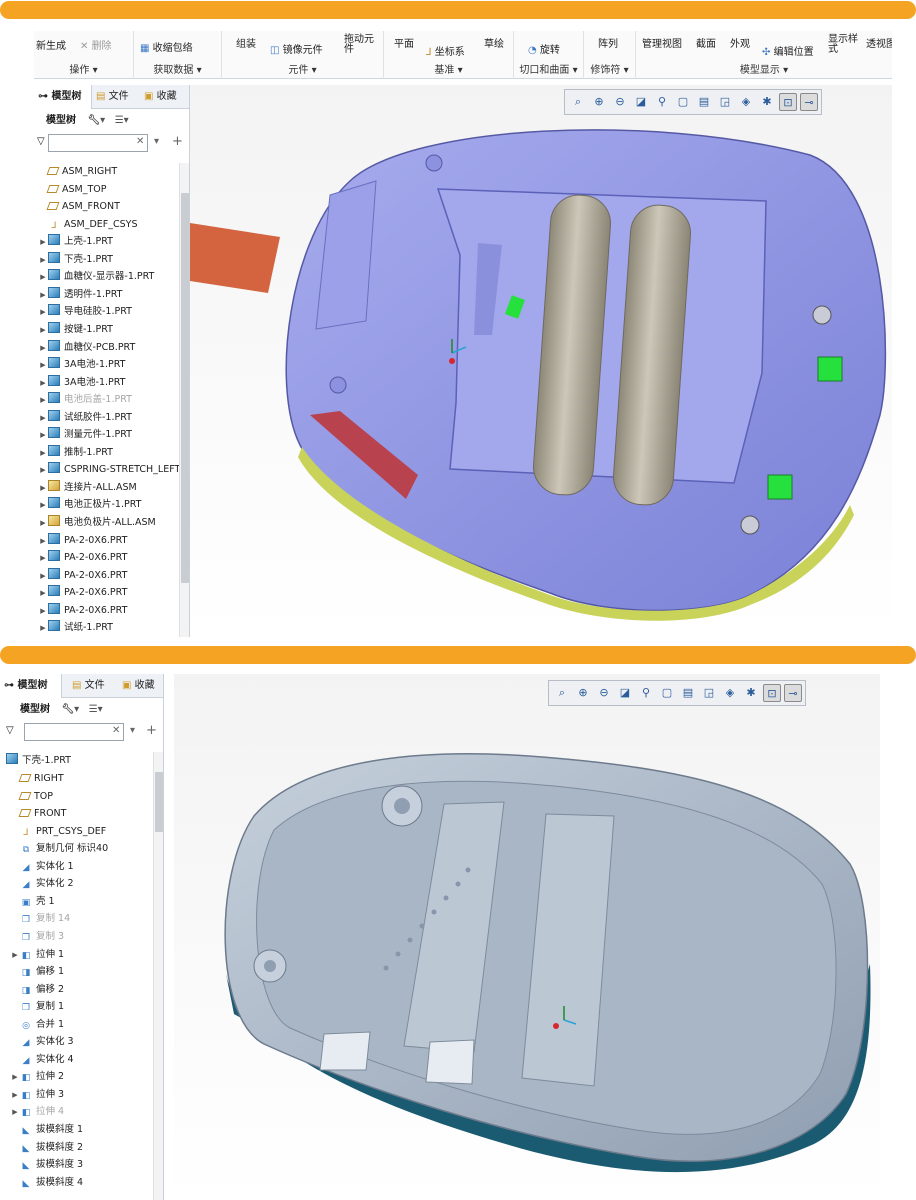 The width and height of the screenshot is (916, 1200). Describe the element at coordinates (740, 42) in the screenshot. I see `appearance-button: 外观` at that location.